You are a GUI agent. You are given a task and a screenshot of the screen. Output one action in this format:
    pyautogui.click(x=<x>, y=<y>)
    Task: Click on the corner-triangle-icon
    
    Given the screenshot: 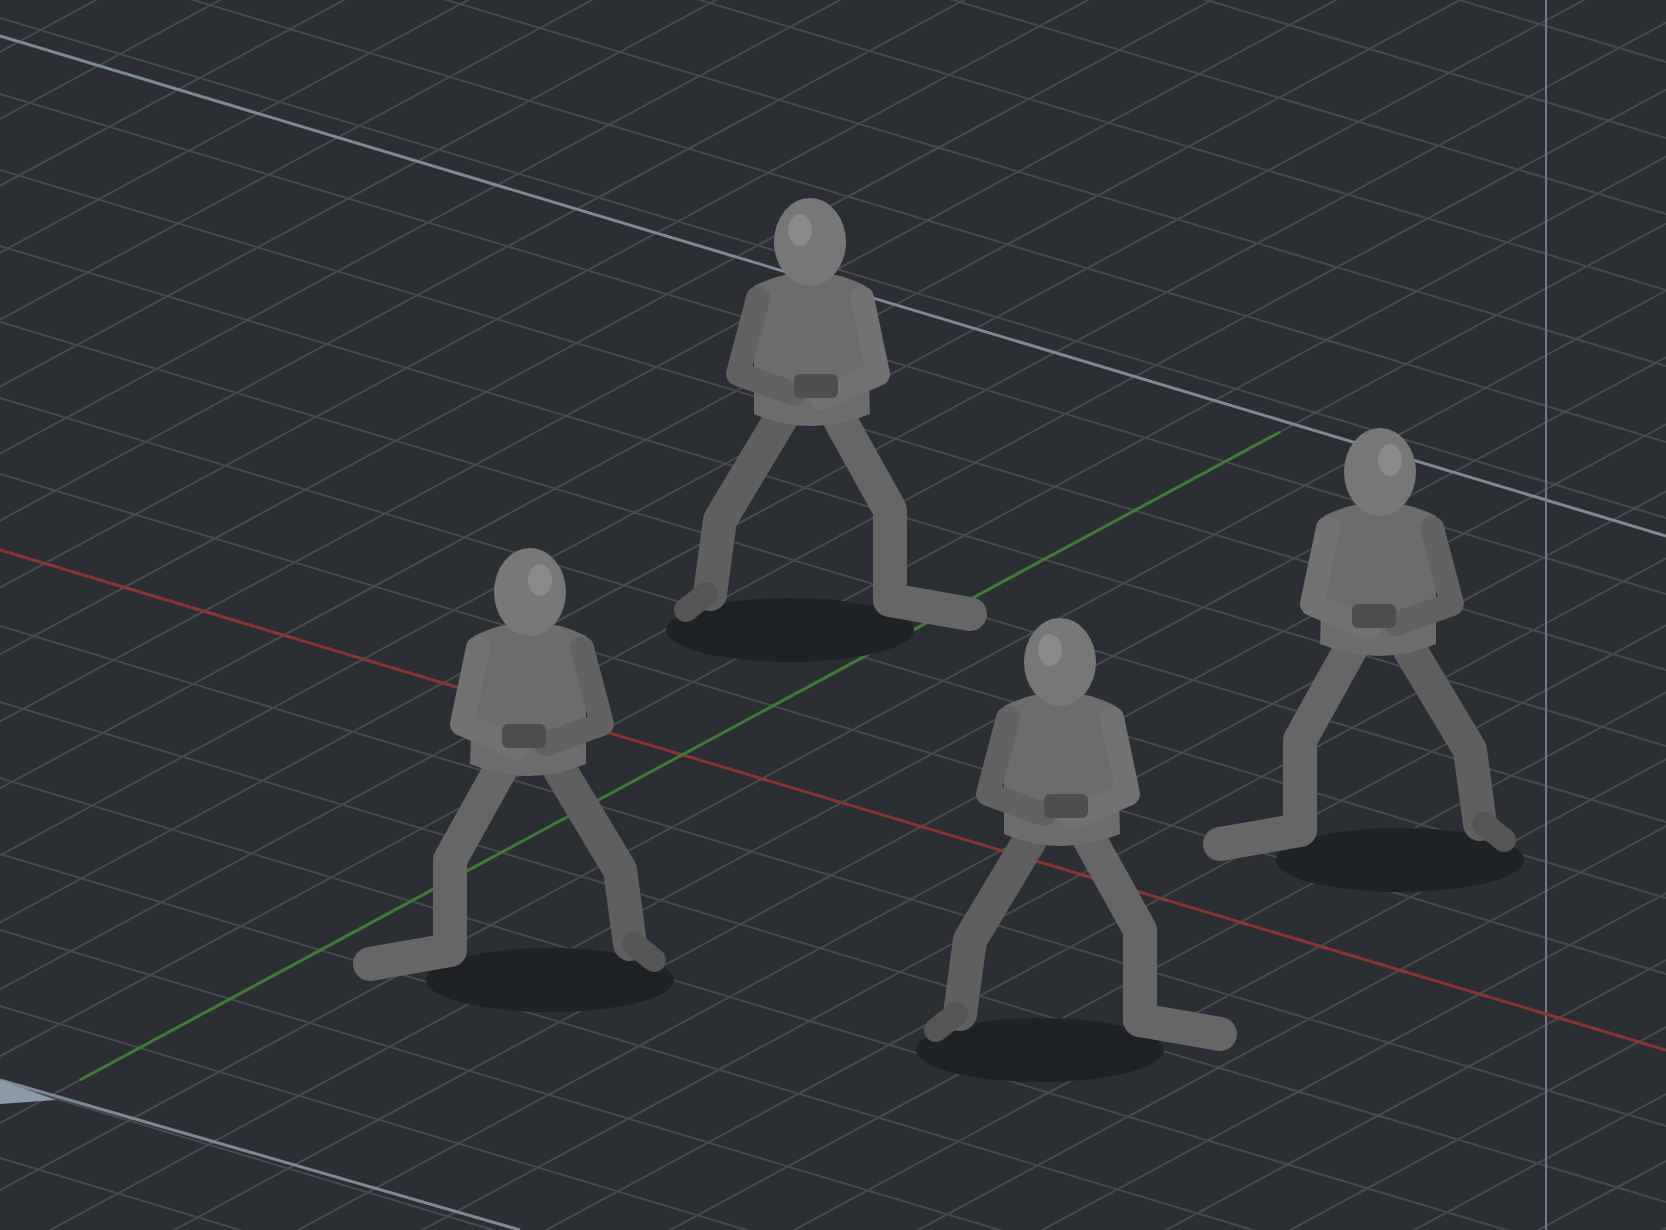 What is the action you would take?
    pyautogui.click(x=28, y=1092)
    